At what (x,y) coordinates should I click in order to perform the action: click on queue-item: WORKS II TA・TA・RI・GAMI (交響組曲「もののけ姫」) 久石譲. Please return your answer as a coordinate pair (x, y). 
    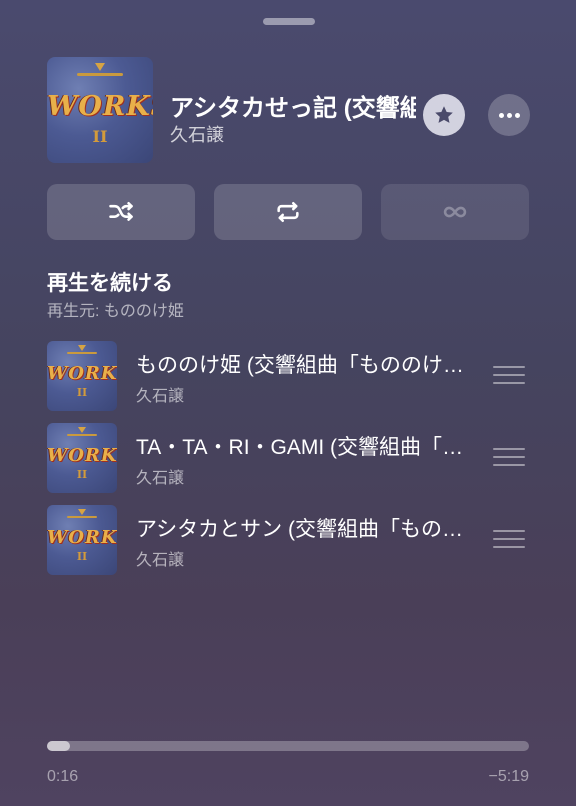
    Looking at the image, I should click on (292, 458).